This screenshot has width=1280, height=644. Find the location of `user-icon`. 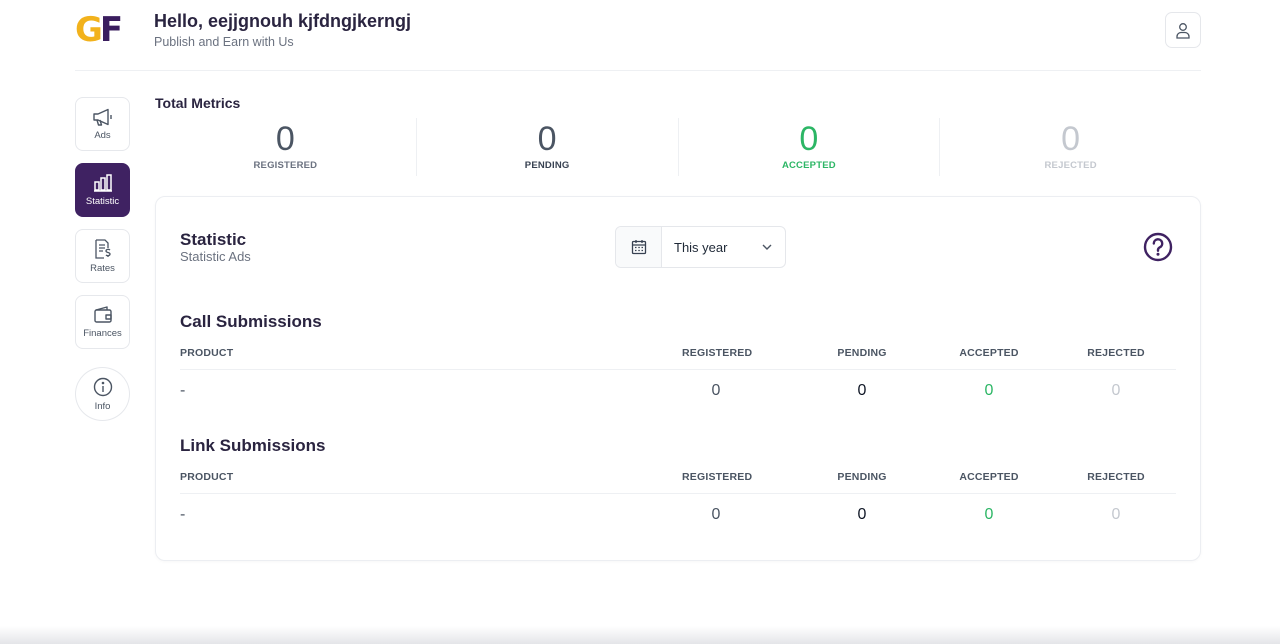

user-icon is located at coordinates (1183, 30).